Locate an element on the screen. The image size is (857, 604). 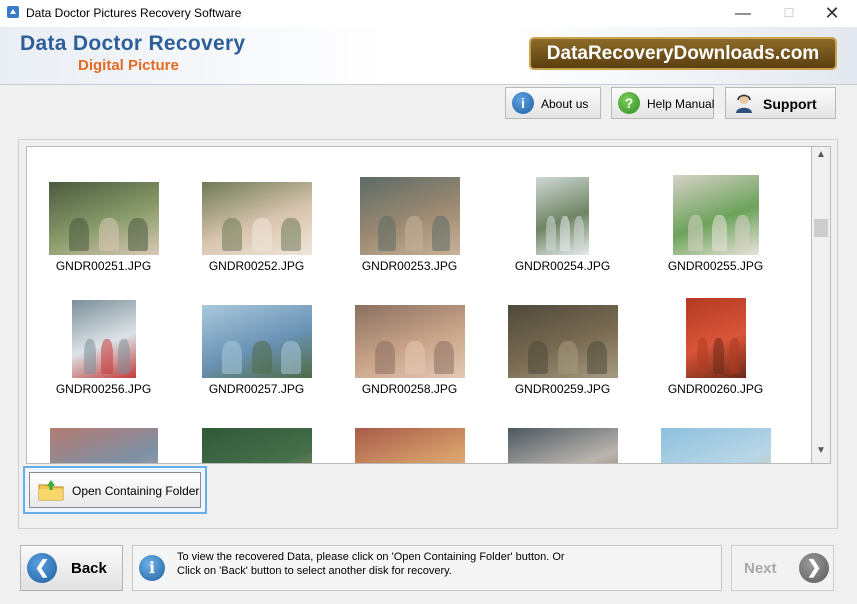
thumbnail-filename: GNDR00254.JPG is located at coordinates (562, 266).